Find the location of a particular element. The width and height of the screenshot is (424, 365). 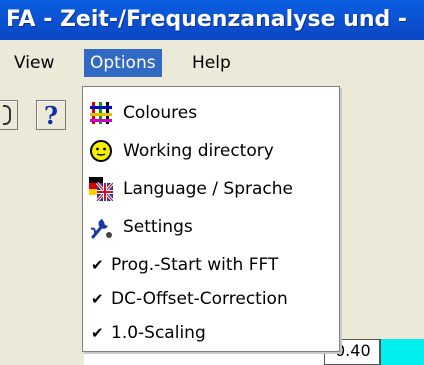

help-icon: ? is located at coordinates (51, 115).